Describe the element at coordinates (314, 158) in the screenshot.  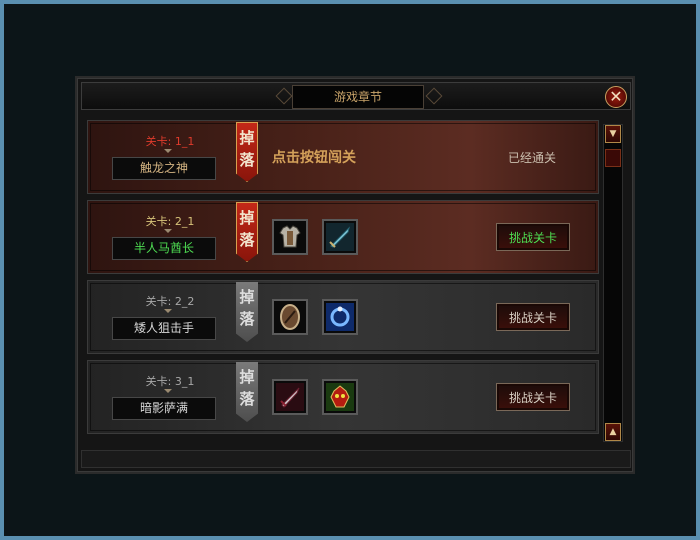
I see `hint-text: 点击按钮闯关` at that location.